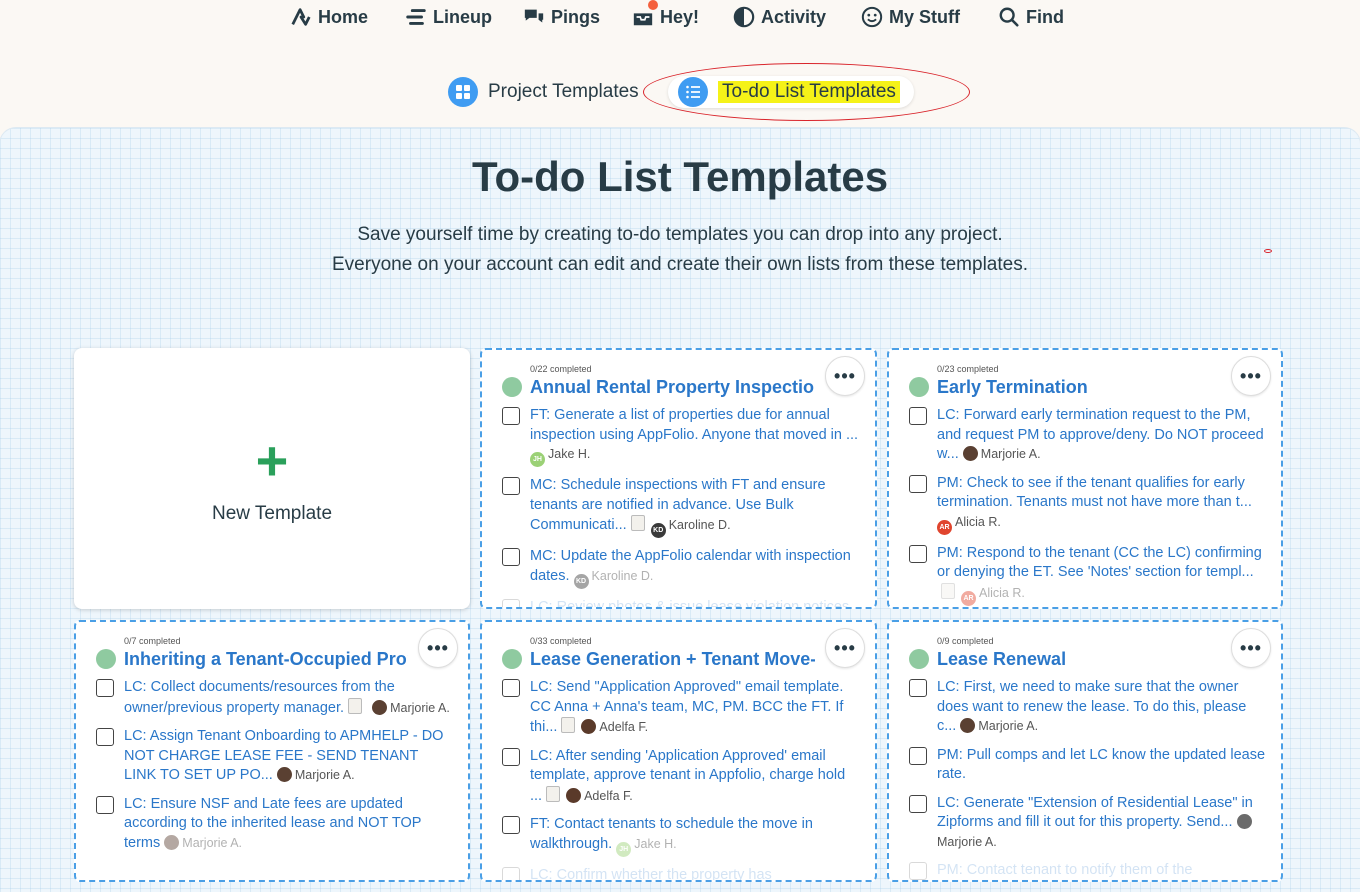 Image resolution: width=1360 pixels, height=892 pixels. Describe the element at coordinates (1031, 17) in the screenshot. I see `nav-find: Find` at that location.